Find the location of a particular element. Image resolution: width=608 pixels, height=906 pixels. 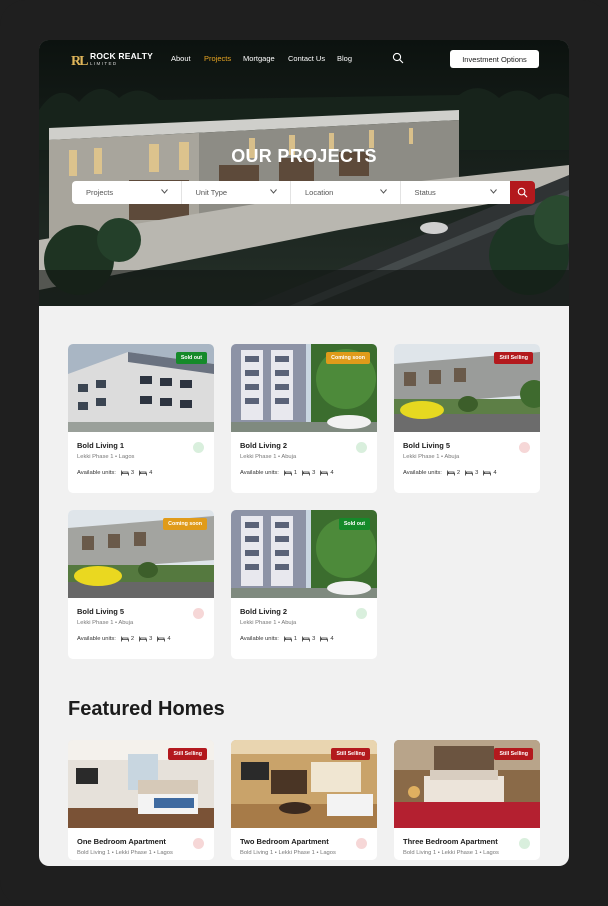

nav-blog: Blog is located at coordinates (344, 58).